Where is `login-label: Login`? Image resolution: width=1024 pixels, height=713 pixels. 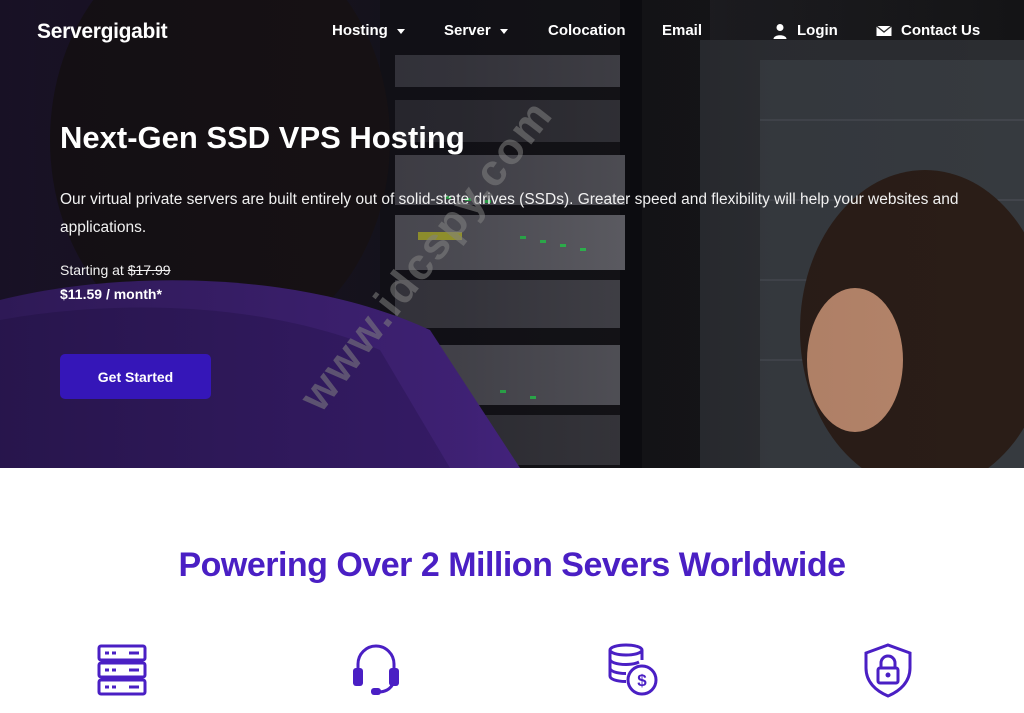 login-label: Login is located at coordinates (817, 30).